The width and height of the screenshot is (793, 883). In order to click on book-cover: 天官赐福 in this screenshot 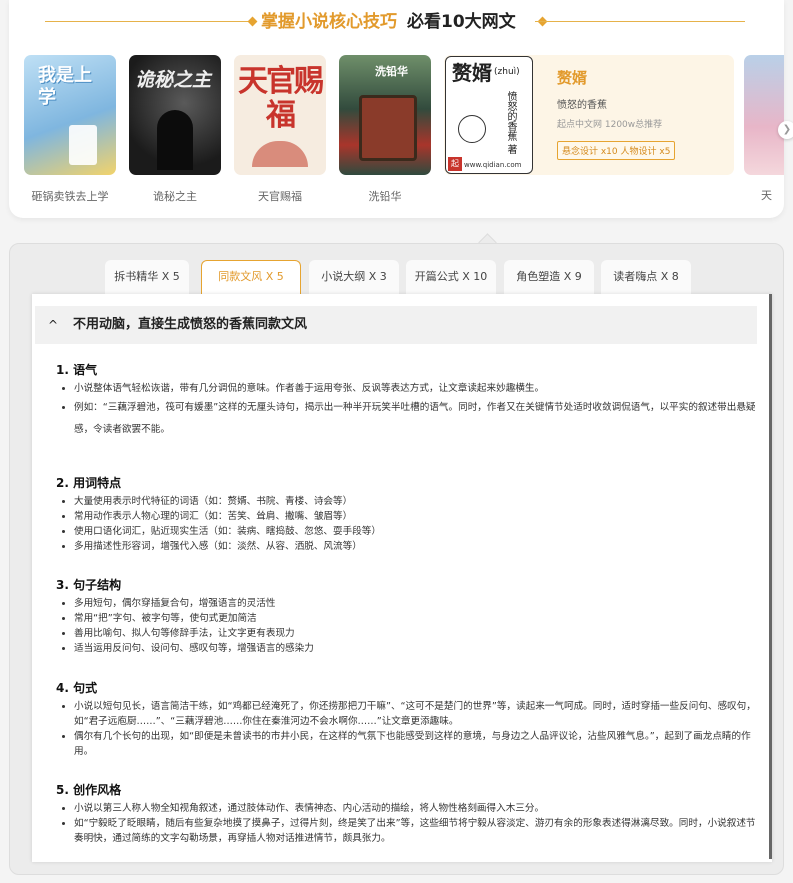, I will do `click(280, 115)`.